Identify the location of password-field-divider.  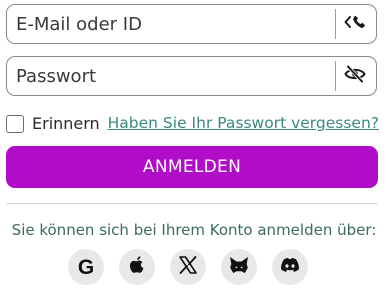
(335, 76).